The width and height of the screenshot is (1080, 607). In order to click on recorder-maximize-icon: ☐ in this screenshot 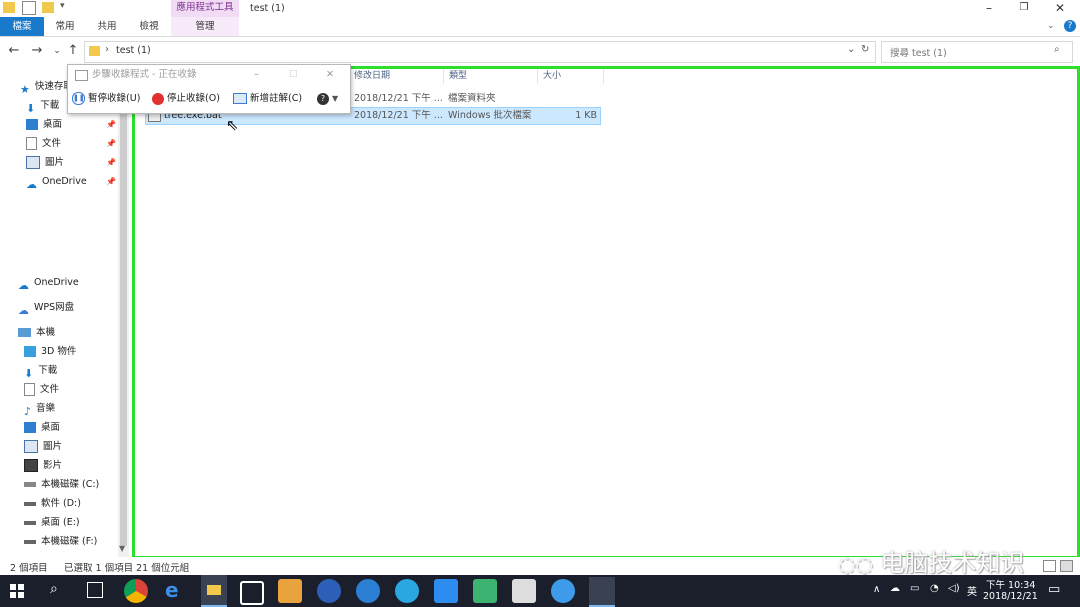, I will do `click(293, 74)`.